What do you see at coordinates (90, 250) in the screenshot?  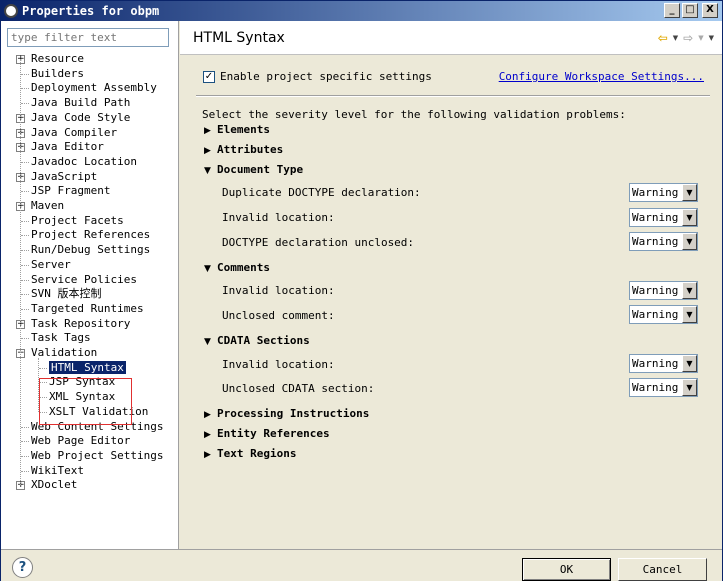 I see `tree-item: Run/Debug Settings` at bounding box center [90, 250].